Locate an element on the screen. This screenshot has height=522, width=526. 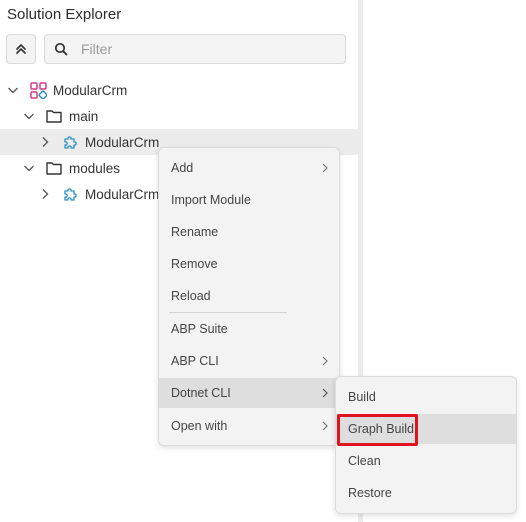
highlight-annotation is located at coordinates (377, 430).